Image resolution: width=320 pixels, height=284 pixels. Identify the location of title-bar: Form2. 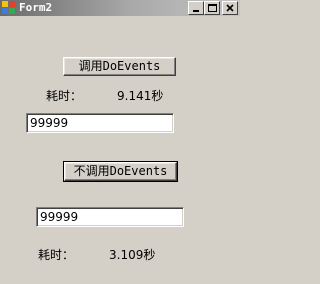
(120, 8).